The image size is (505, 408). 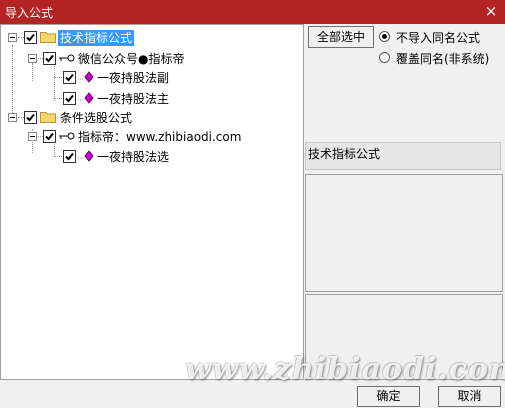 I want to click on category-label: 技术指标公式, so click(x=403, y=156).